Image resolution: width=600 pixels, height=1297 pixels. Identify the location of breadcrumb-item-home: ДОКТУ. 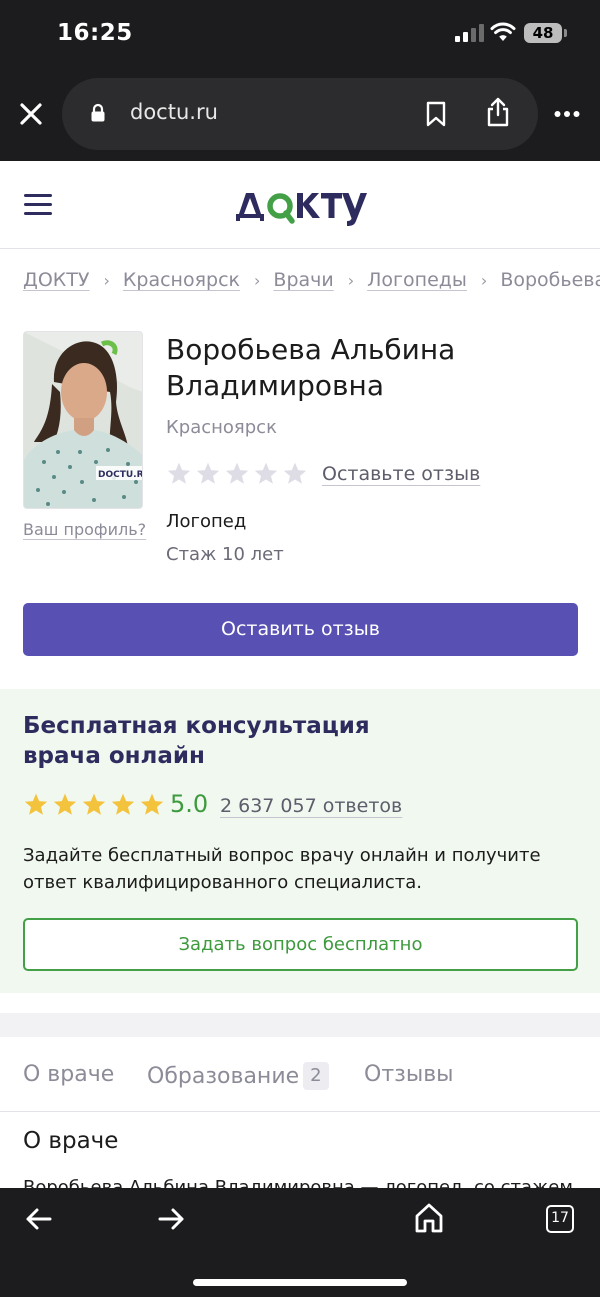
(56, 280).